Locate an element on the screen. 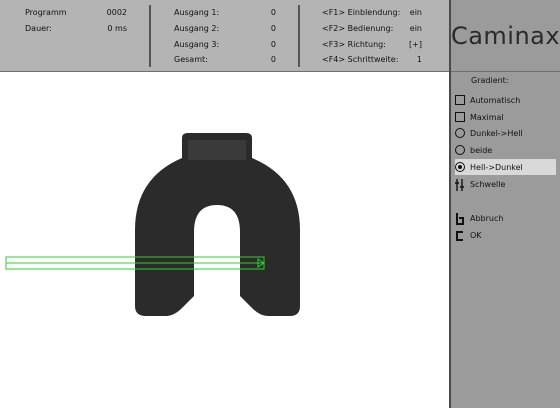  total-value: 0 is located at coordinates (273, 59).